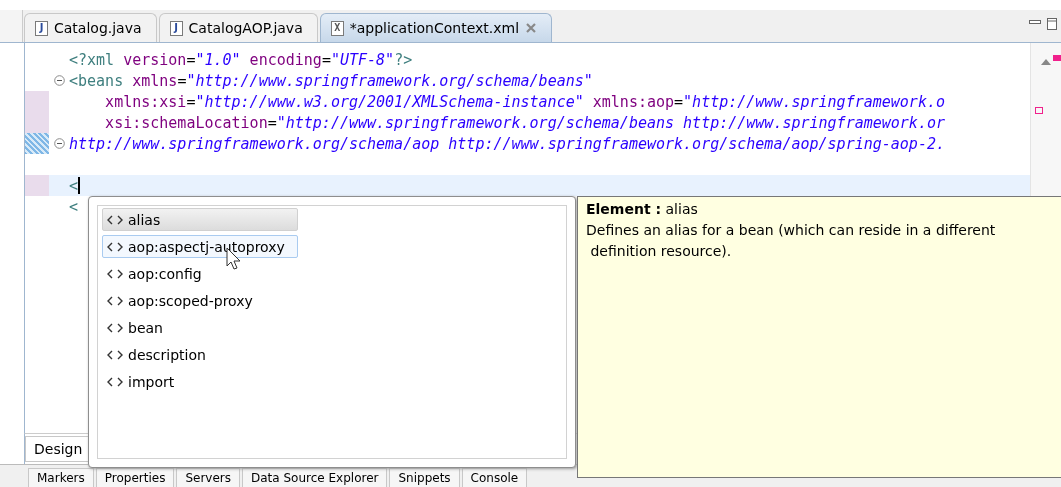  I want to click on completion-item: description, so click(200, 354).